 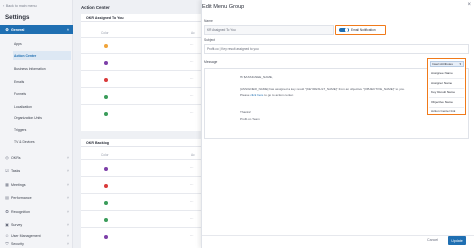 What do you see at coordinates (36, 224) in the screenshot?
I see `sidebar-item-survey: ▣ Survey ˅` at bounding box center [36, 224].